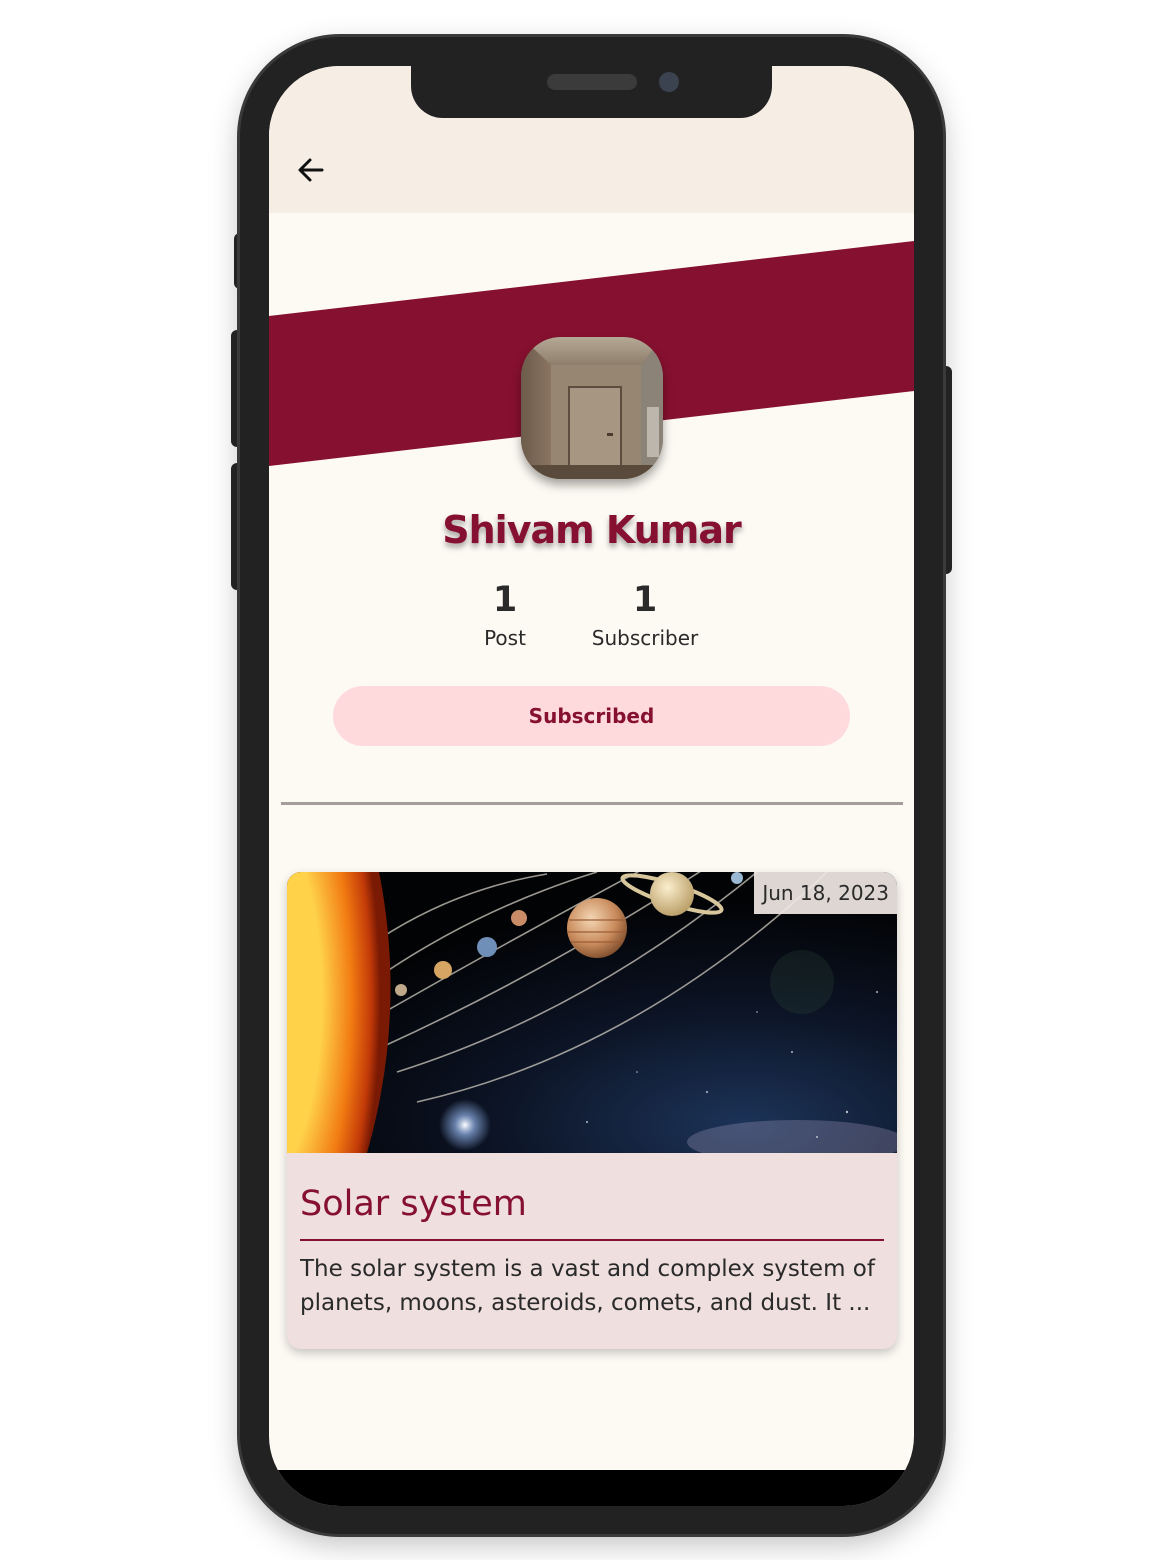 The height and width of the screenshot is (1560, 1170). What do you see at coordinates (645, 600) in the screenshot?
I see `stat-subscribers-value: 1` at bounding box center [645, 600].